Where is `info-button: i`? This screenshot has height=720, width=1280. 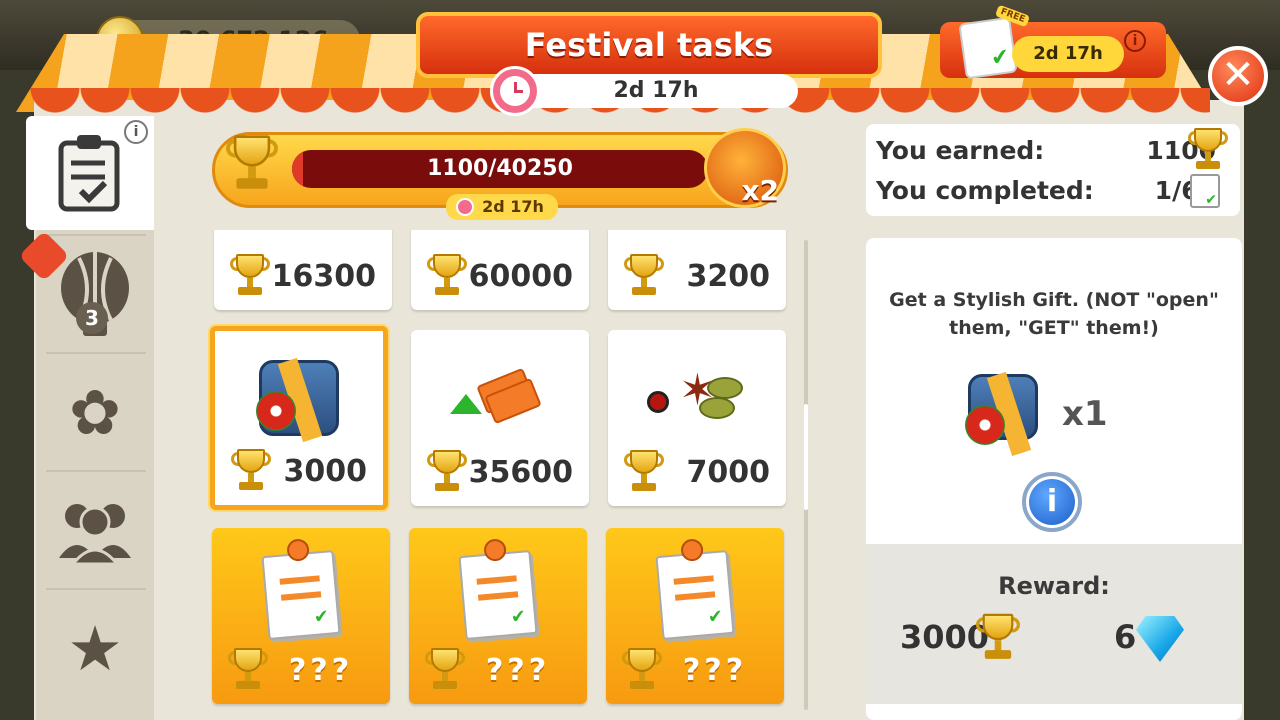
info-button: i is located at coordinates (1052, 502).